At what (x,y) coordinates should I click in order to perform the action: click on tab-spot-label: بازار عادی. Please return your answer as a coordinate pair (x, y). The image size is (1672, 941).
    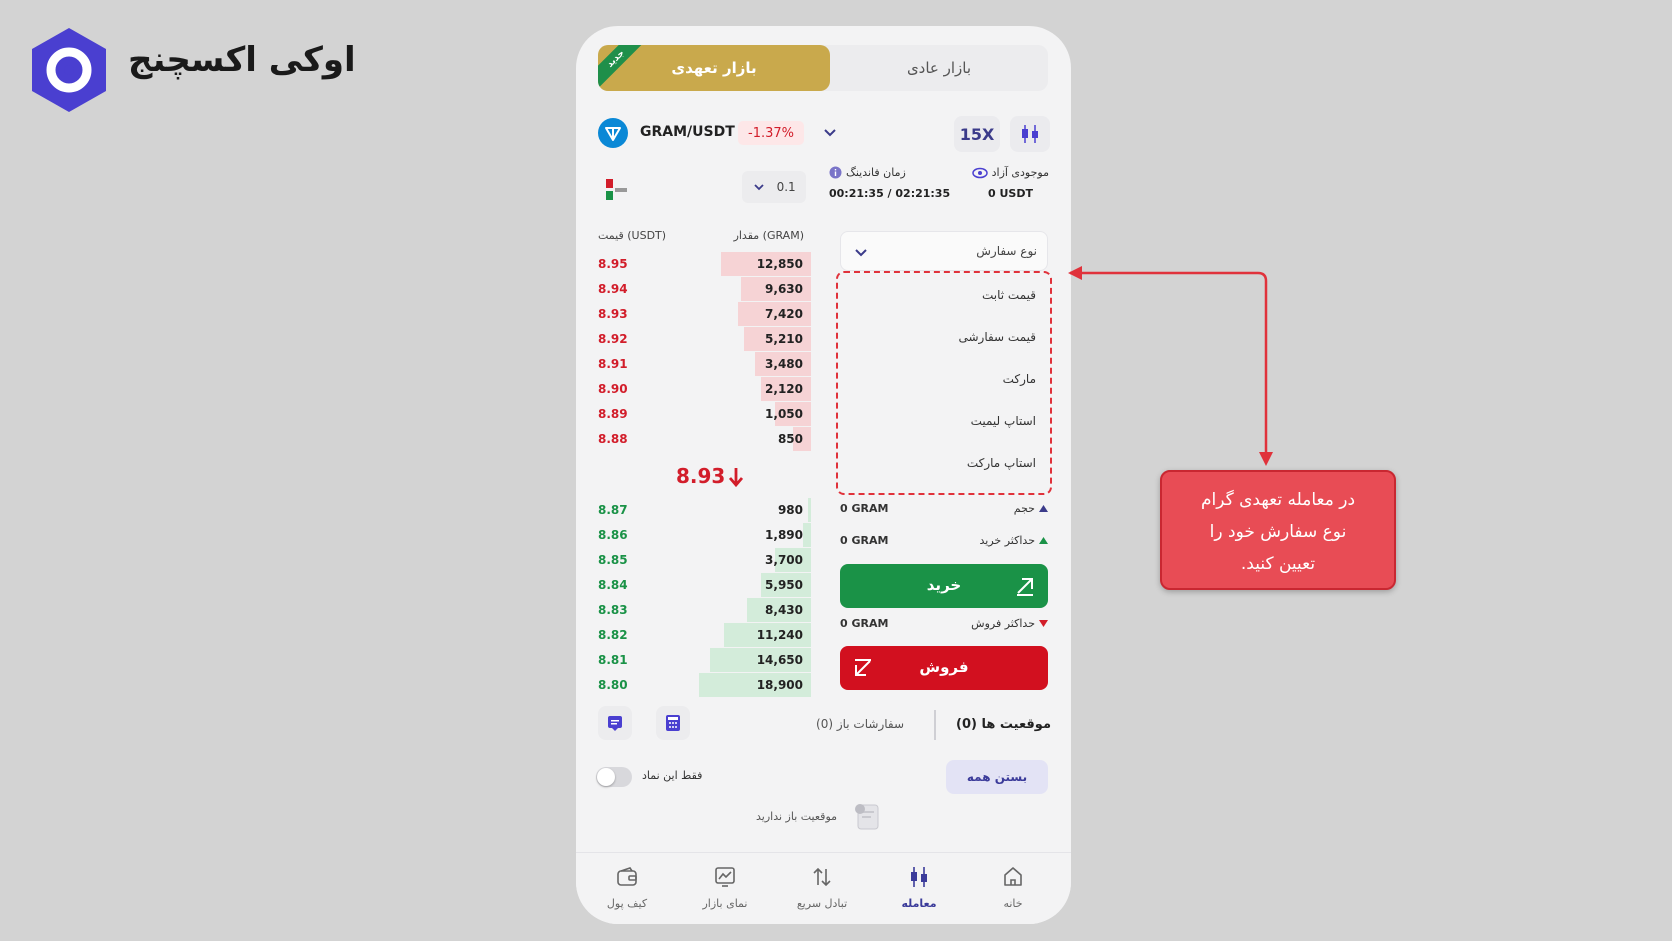
    Looking at the image, I should click on (939, 68).